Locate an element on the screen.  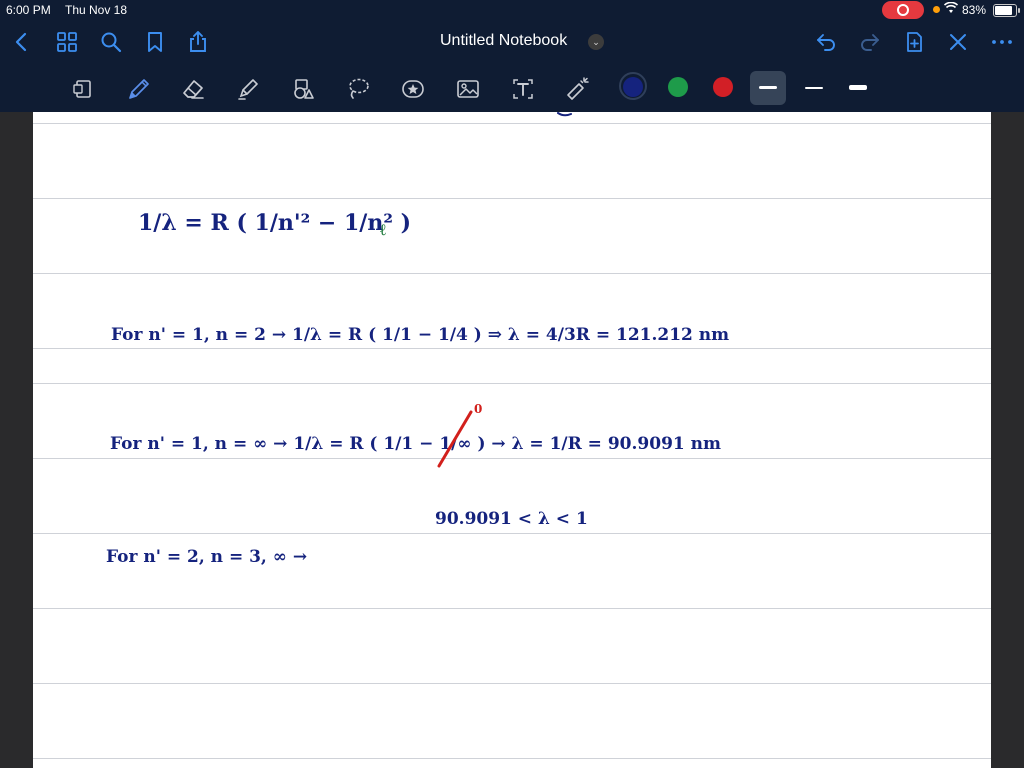
elements-star-icon is located at coordinates (413, 89).